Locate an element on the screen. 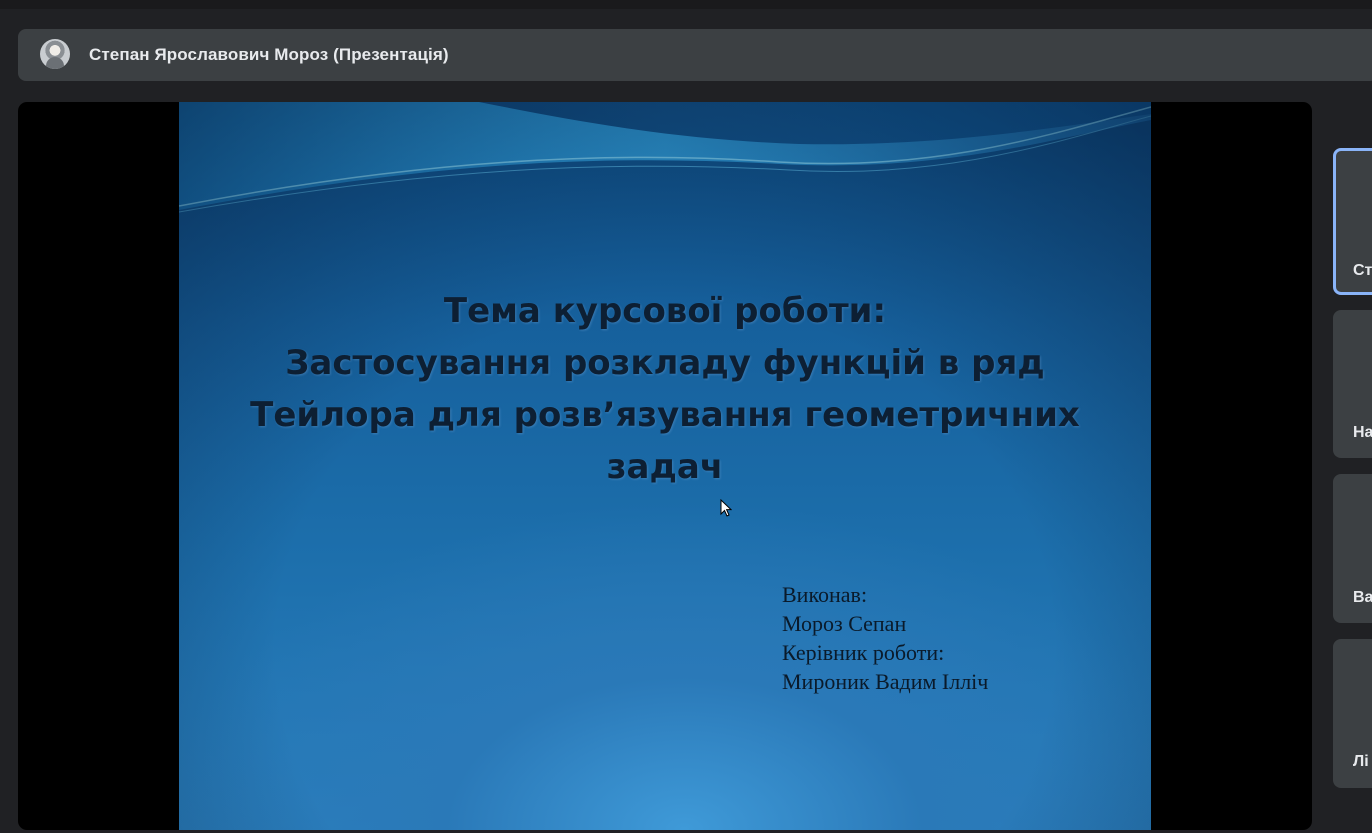 This screenshot has width=1372, height=833. presenter-name: Степан Ярославович Мороз (Презентація) is located at coordinates (269, 54).